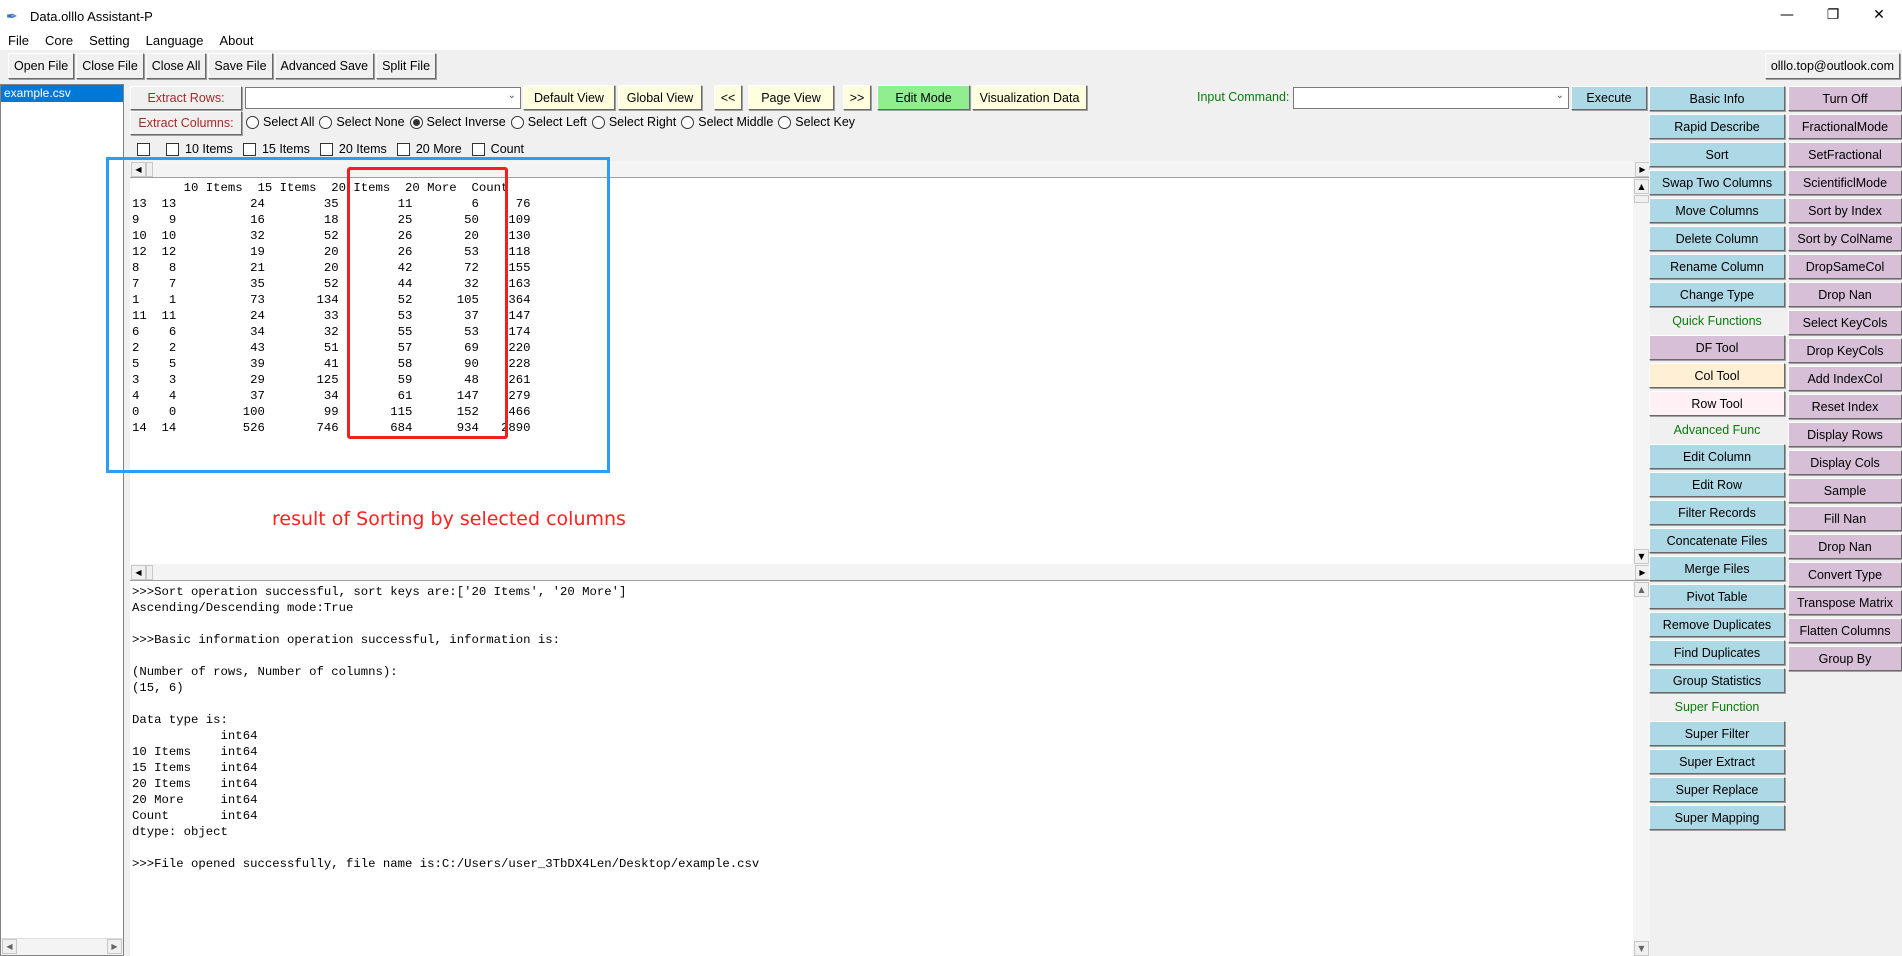 Image resolution: width=1902 pixels, height=956 pixels. I want to click on file-item-selected: example.csv, so click(62, 93).